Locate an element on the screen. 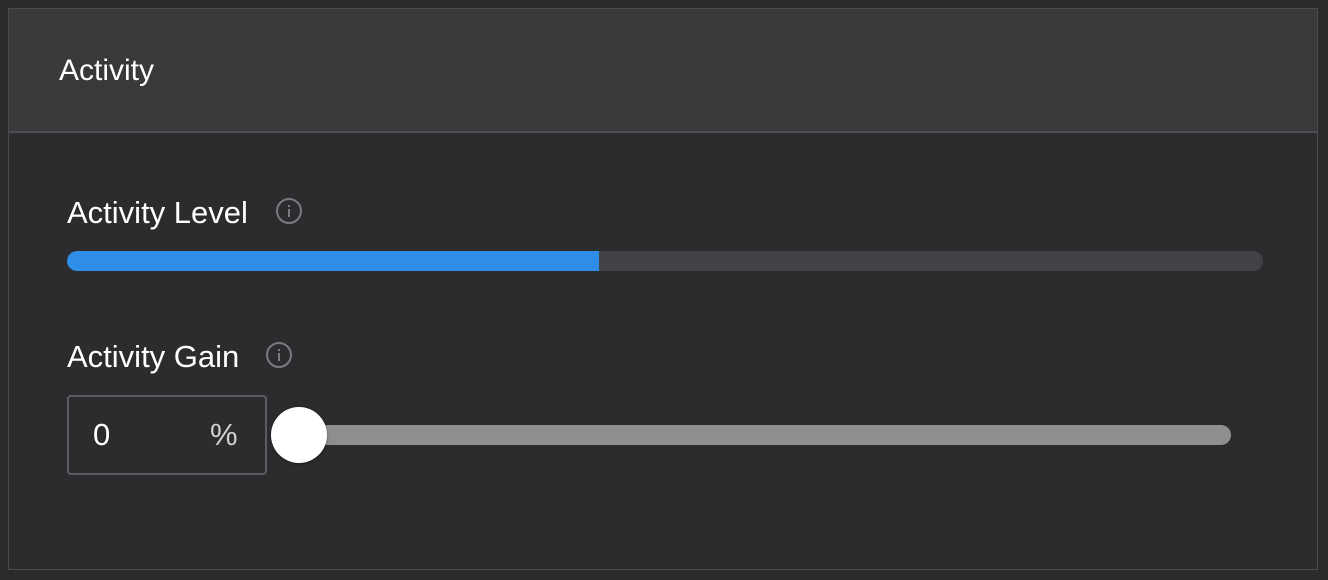 The width and height of the screenshot is (1328, 580). activity-gain-label: Activity Gain is located at coordinates (153, 356).